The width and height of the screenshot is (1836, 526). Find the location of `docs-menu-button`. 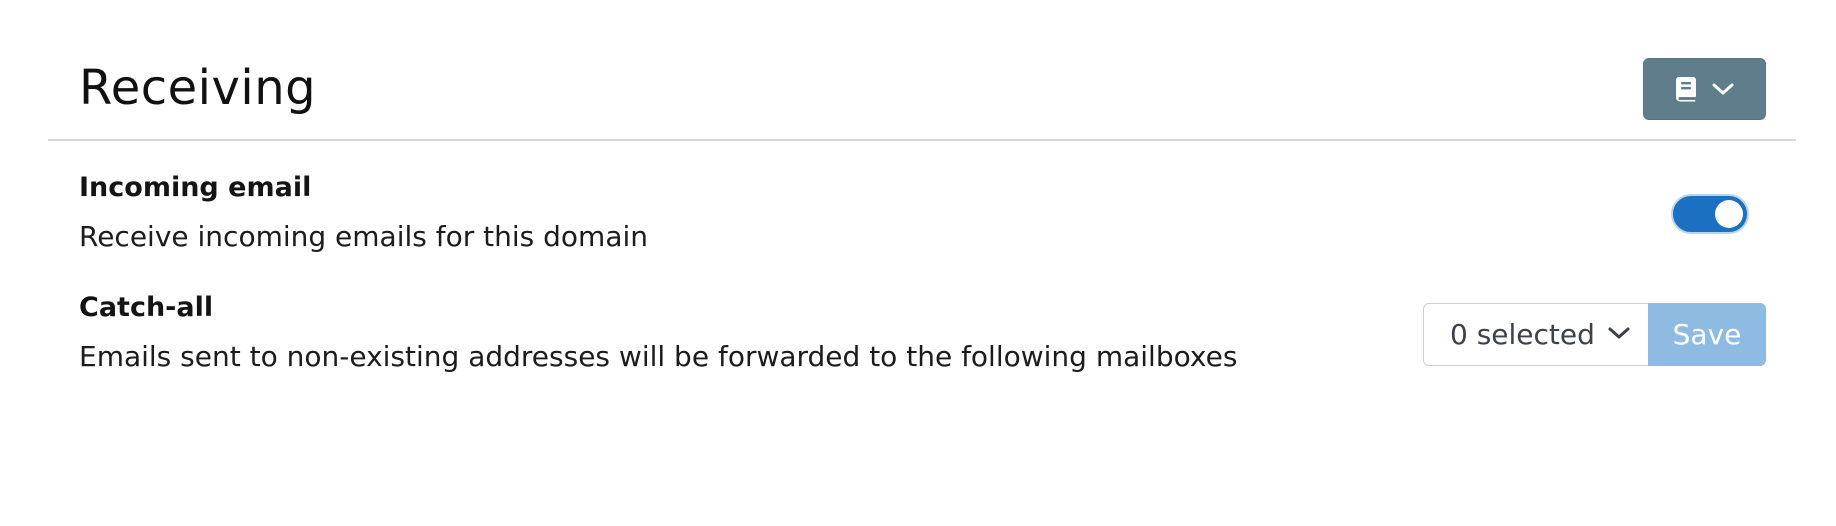

docs-menu-button is located at coordinates (1704, 89).